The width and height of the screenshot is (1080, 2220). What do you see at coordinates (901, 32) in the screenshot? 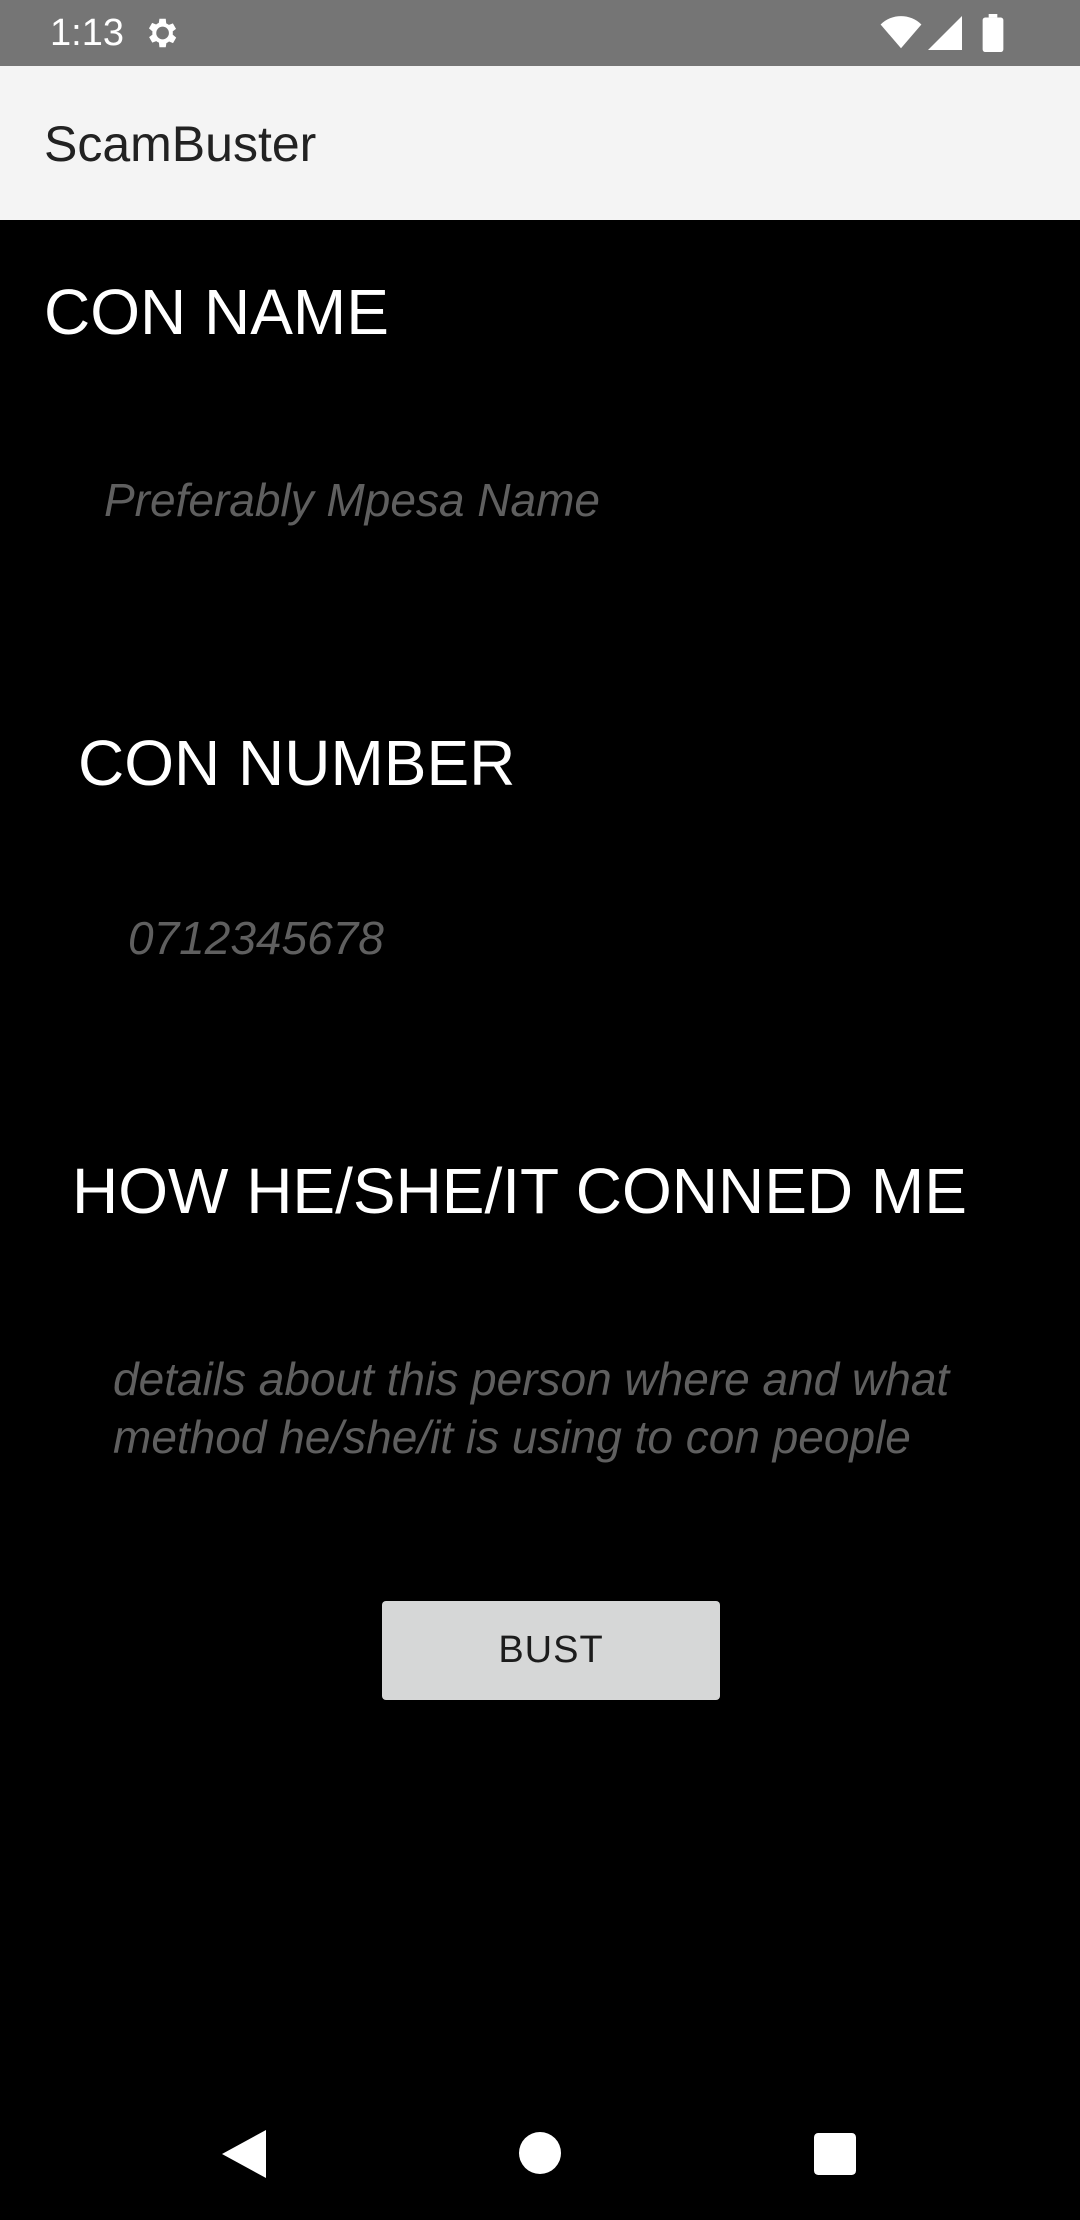
I see `wifi-icon` at bounding box center [901, 32].